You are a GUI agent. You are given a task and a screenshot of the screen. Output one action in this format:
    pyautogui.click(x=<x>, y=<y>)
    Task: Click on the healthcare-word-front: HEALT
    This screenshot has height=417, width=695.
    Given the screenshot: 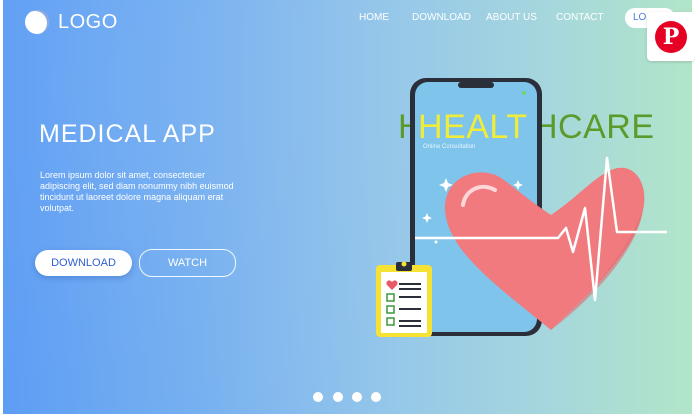 What is the action you would take?
    pyautogui.click(x=347, y=128)
    